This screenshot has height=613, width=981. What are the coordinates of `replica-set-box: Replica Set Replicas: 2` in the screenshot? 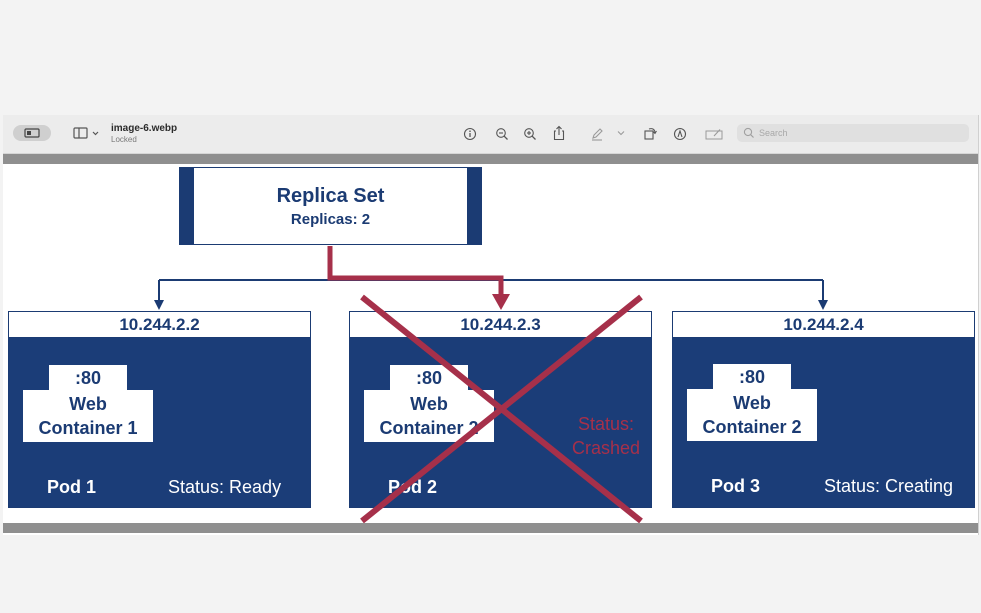 It's located at (330, 206).